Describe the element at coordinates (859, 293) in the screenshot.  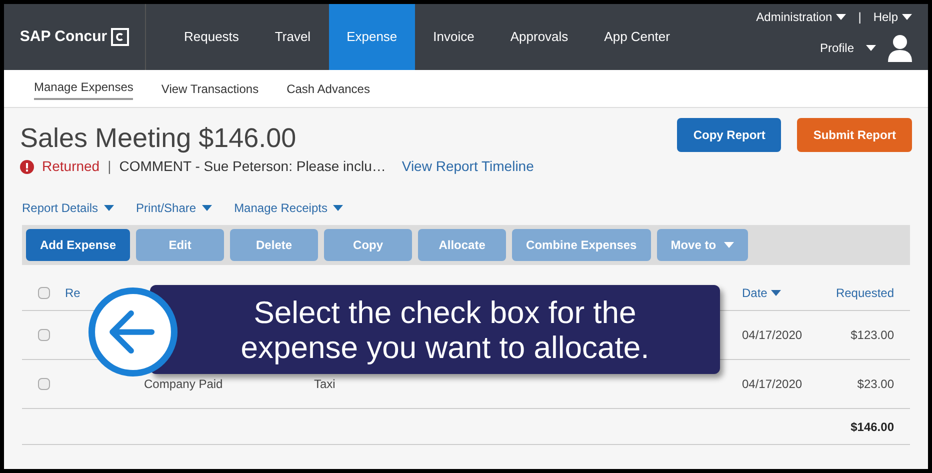
I see `column-header: Requested` at that location.